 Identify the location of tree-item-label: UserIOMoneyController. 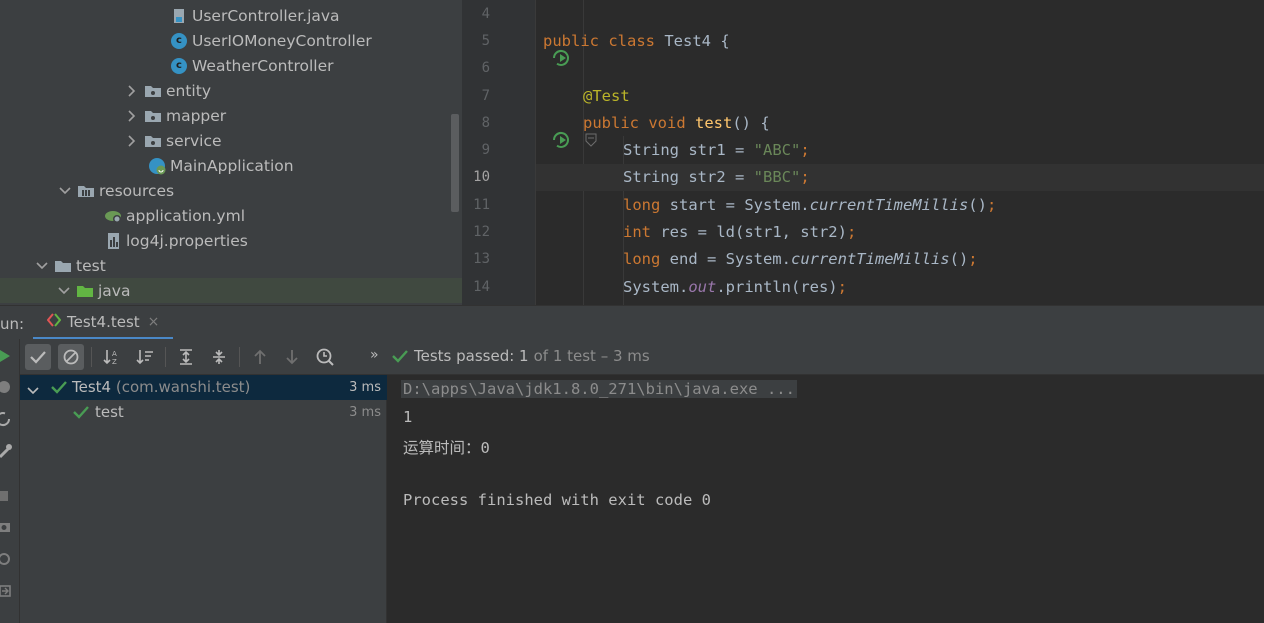
(282, 40).